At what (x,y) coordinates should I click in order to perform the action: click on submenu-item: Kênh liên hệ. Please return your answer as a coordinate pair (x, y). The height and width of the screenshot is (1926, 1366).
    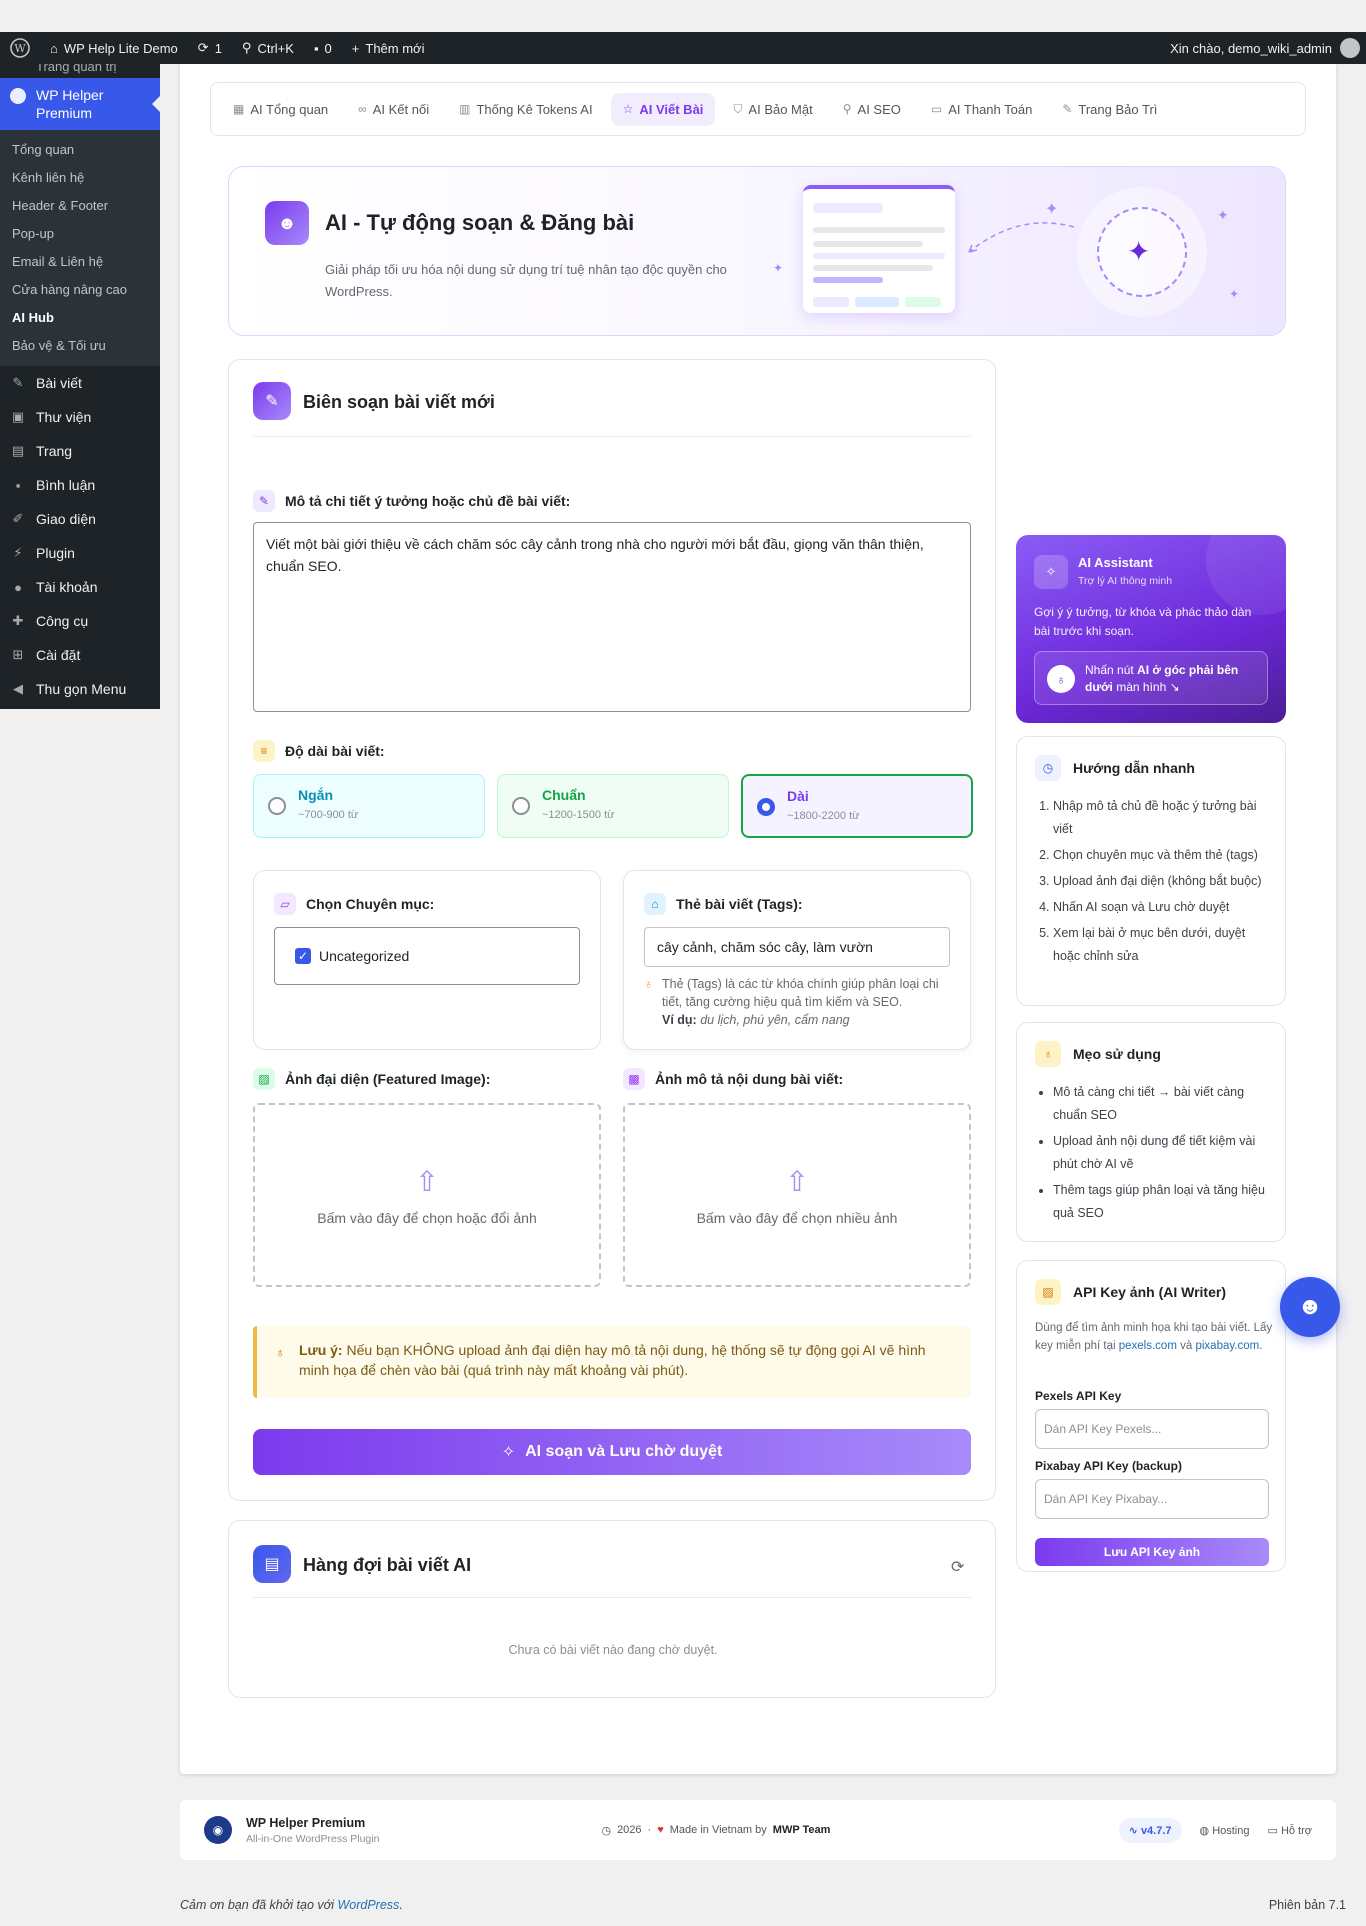
    Looking at the image, I should click on (80, 178).